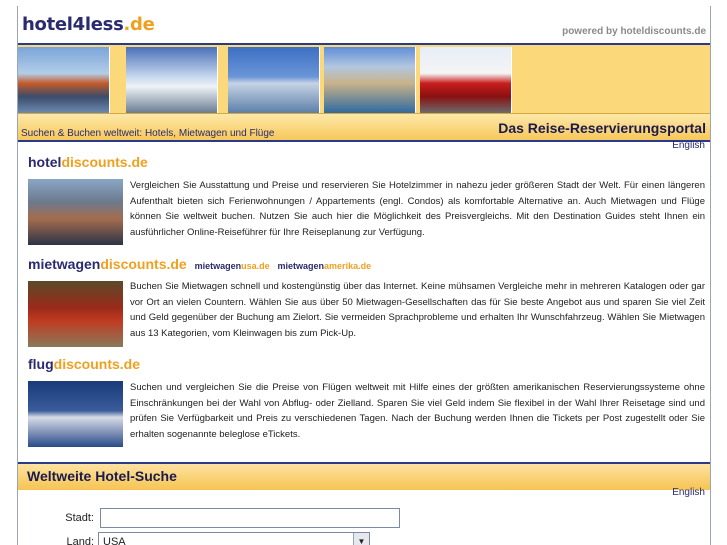  I want to click on dropdown-arrow-icon: ▼, so click(361, 539).